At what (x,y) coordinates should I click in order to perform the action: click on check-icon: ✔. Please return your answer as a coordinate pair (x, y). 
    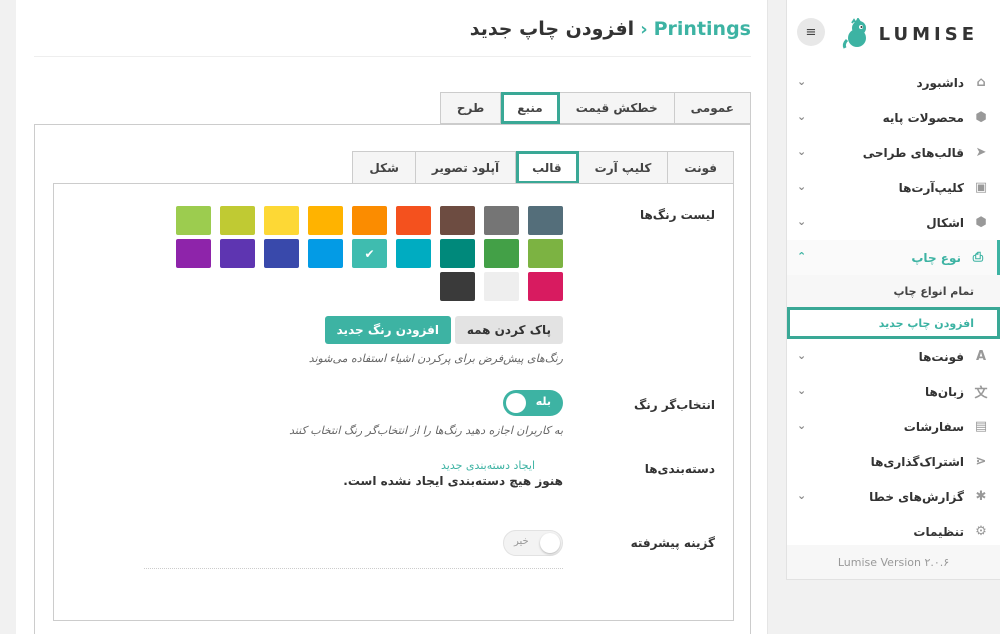
    Looking at the image, I should click on (369, 253).